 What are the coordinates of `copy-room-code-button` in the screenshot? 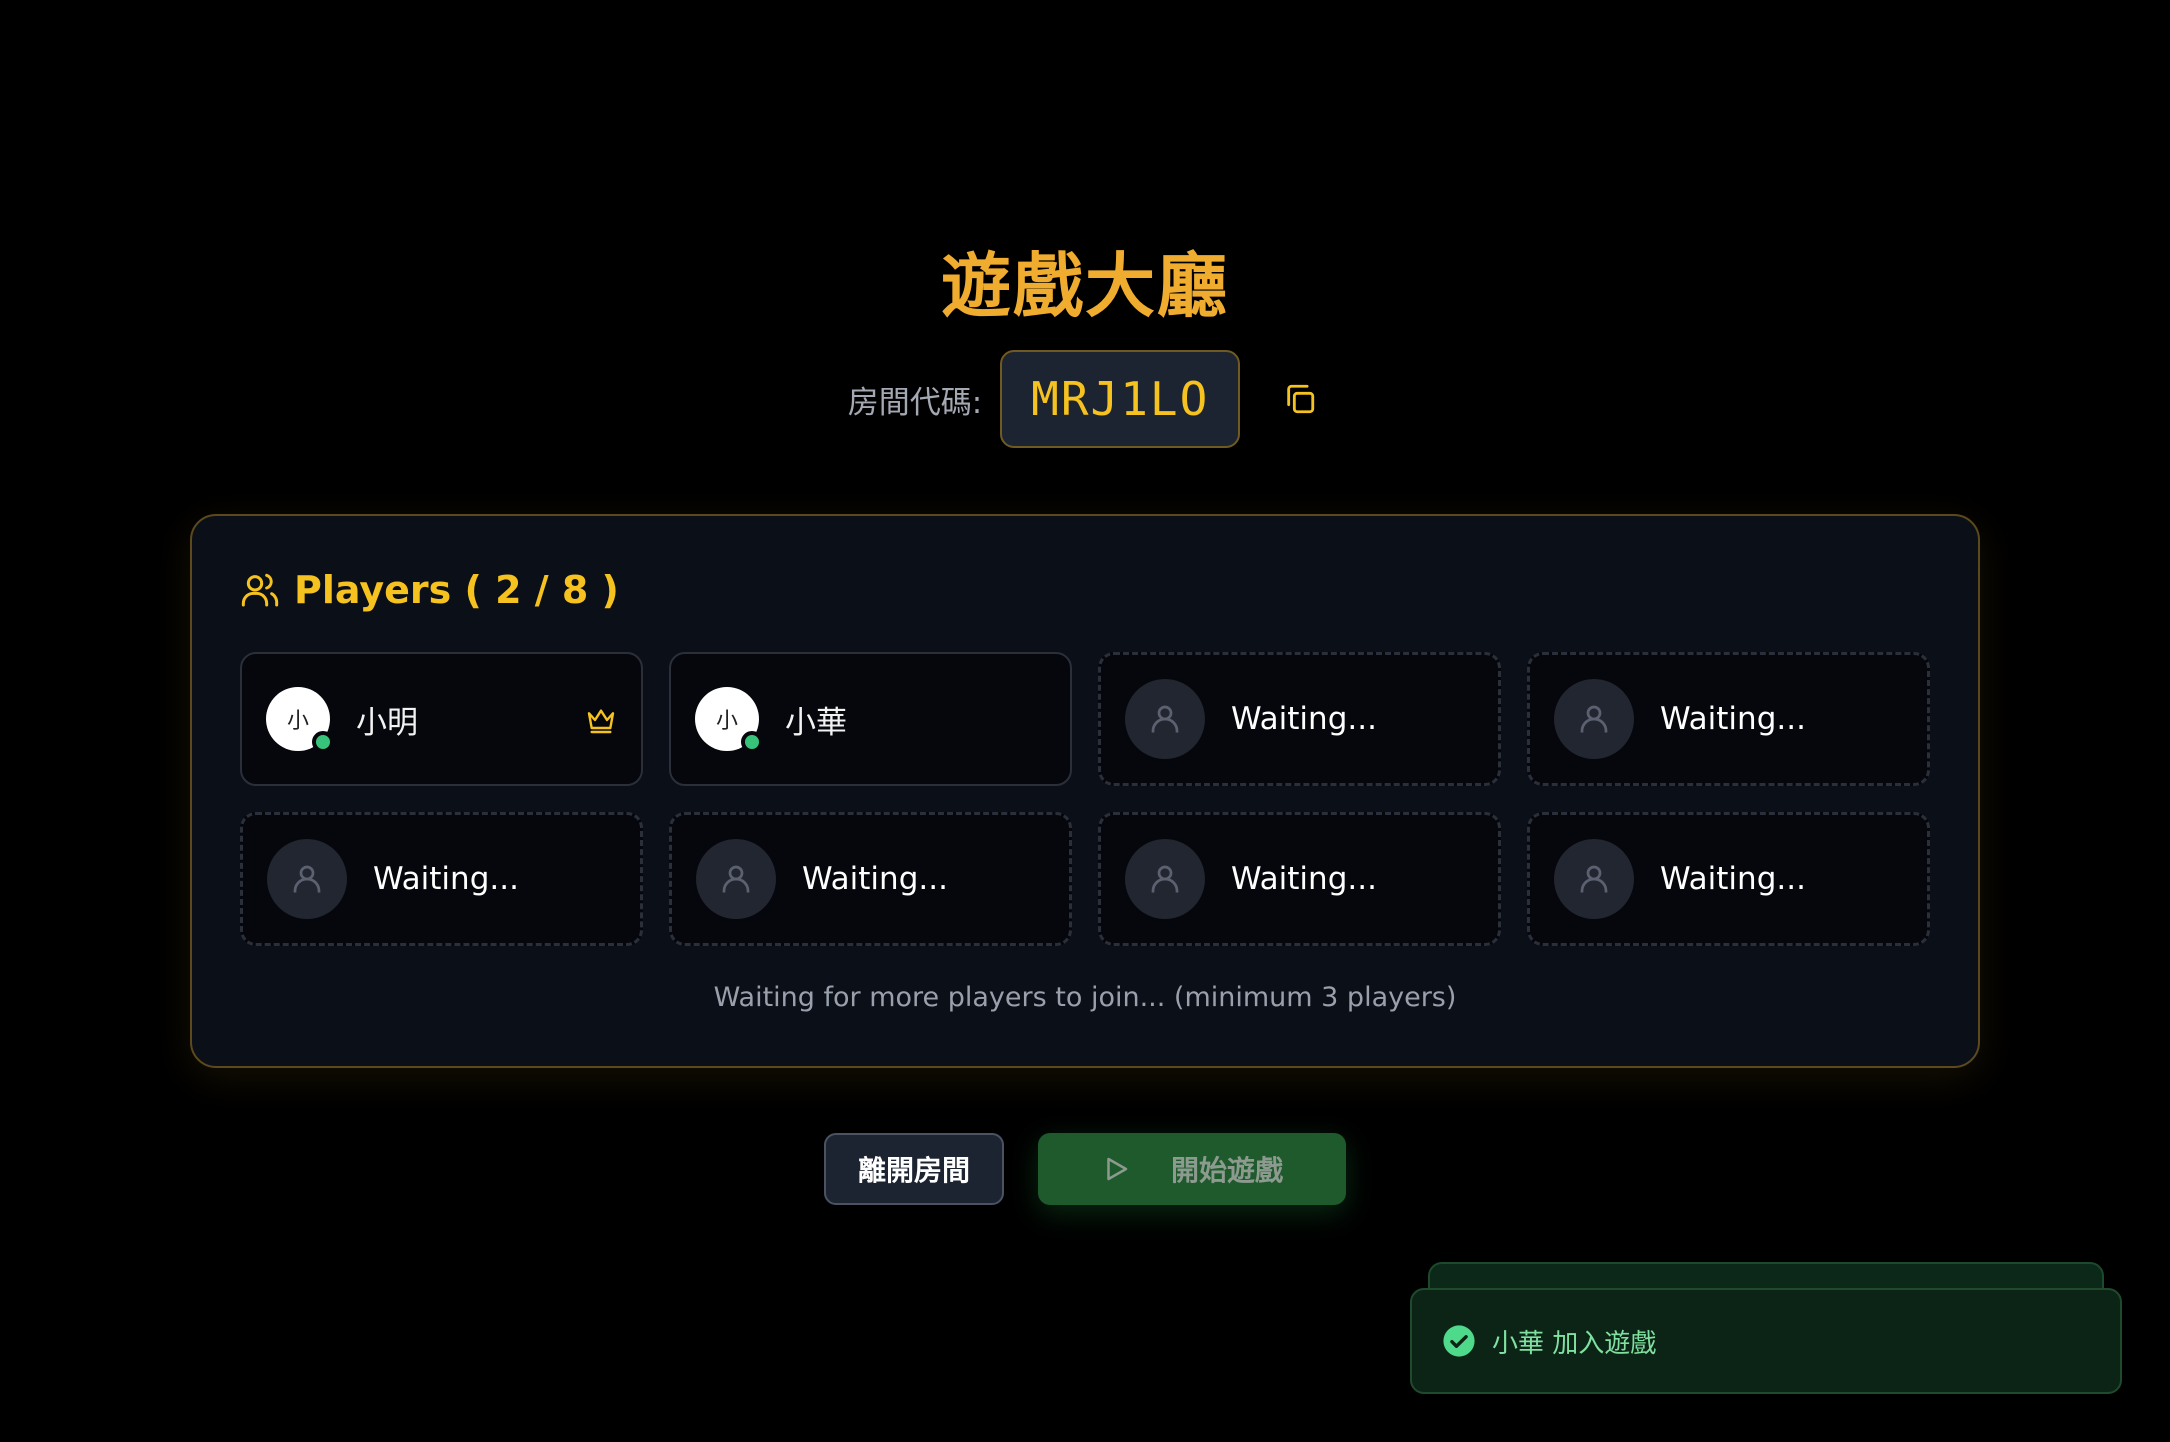 It's located at (1300, 399).